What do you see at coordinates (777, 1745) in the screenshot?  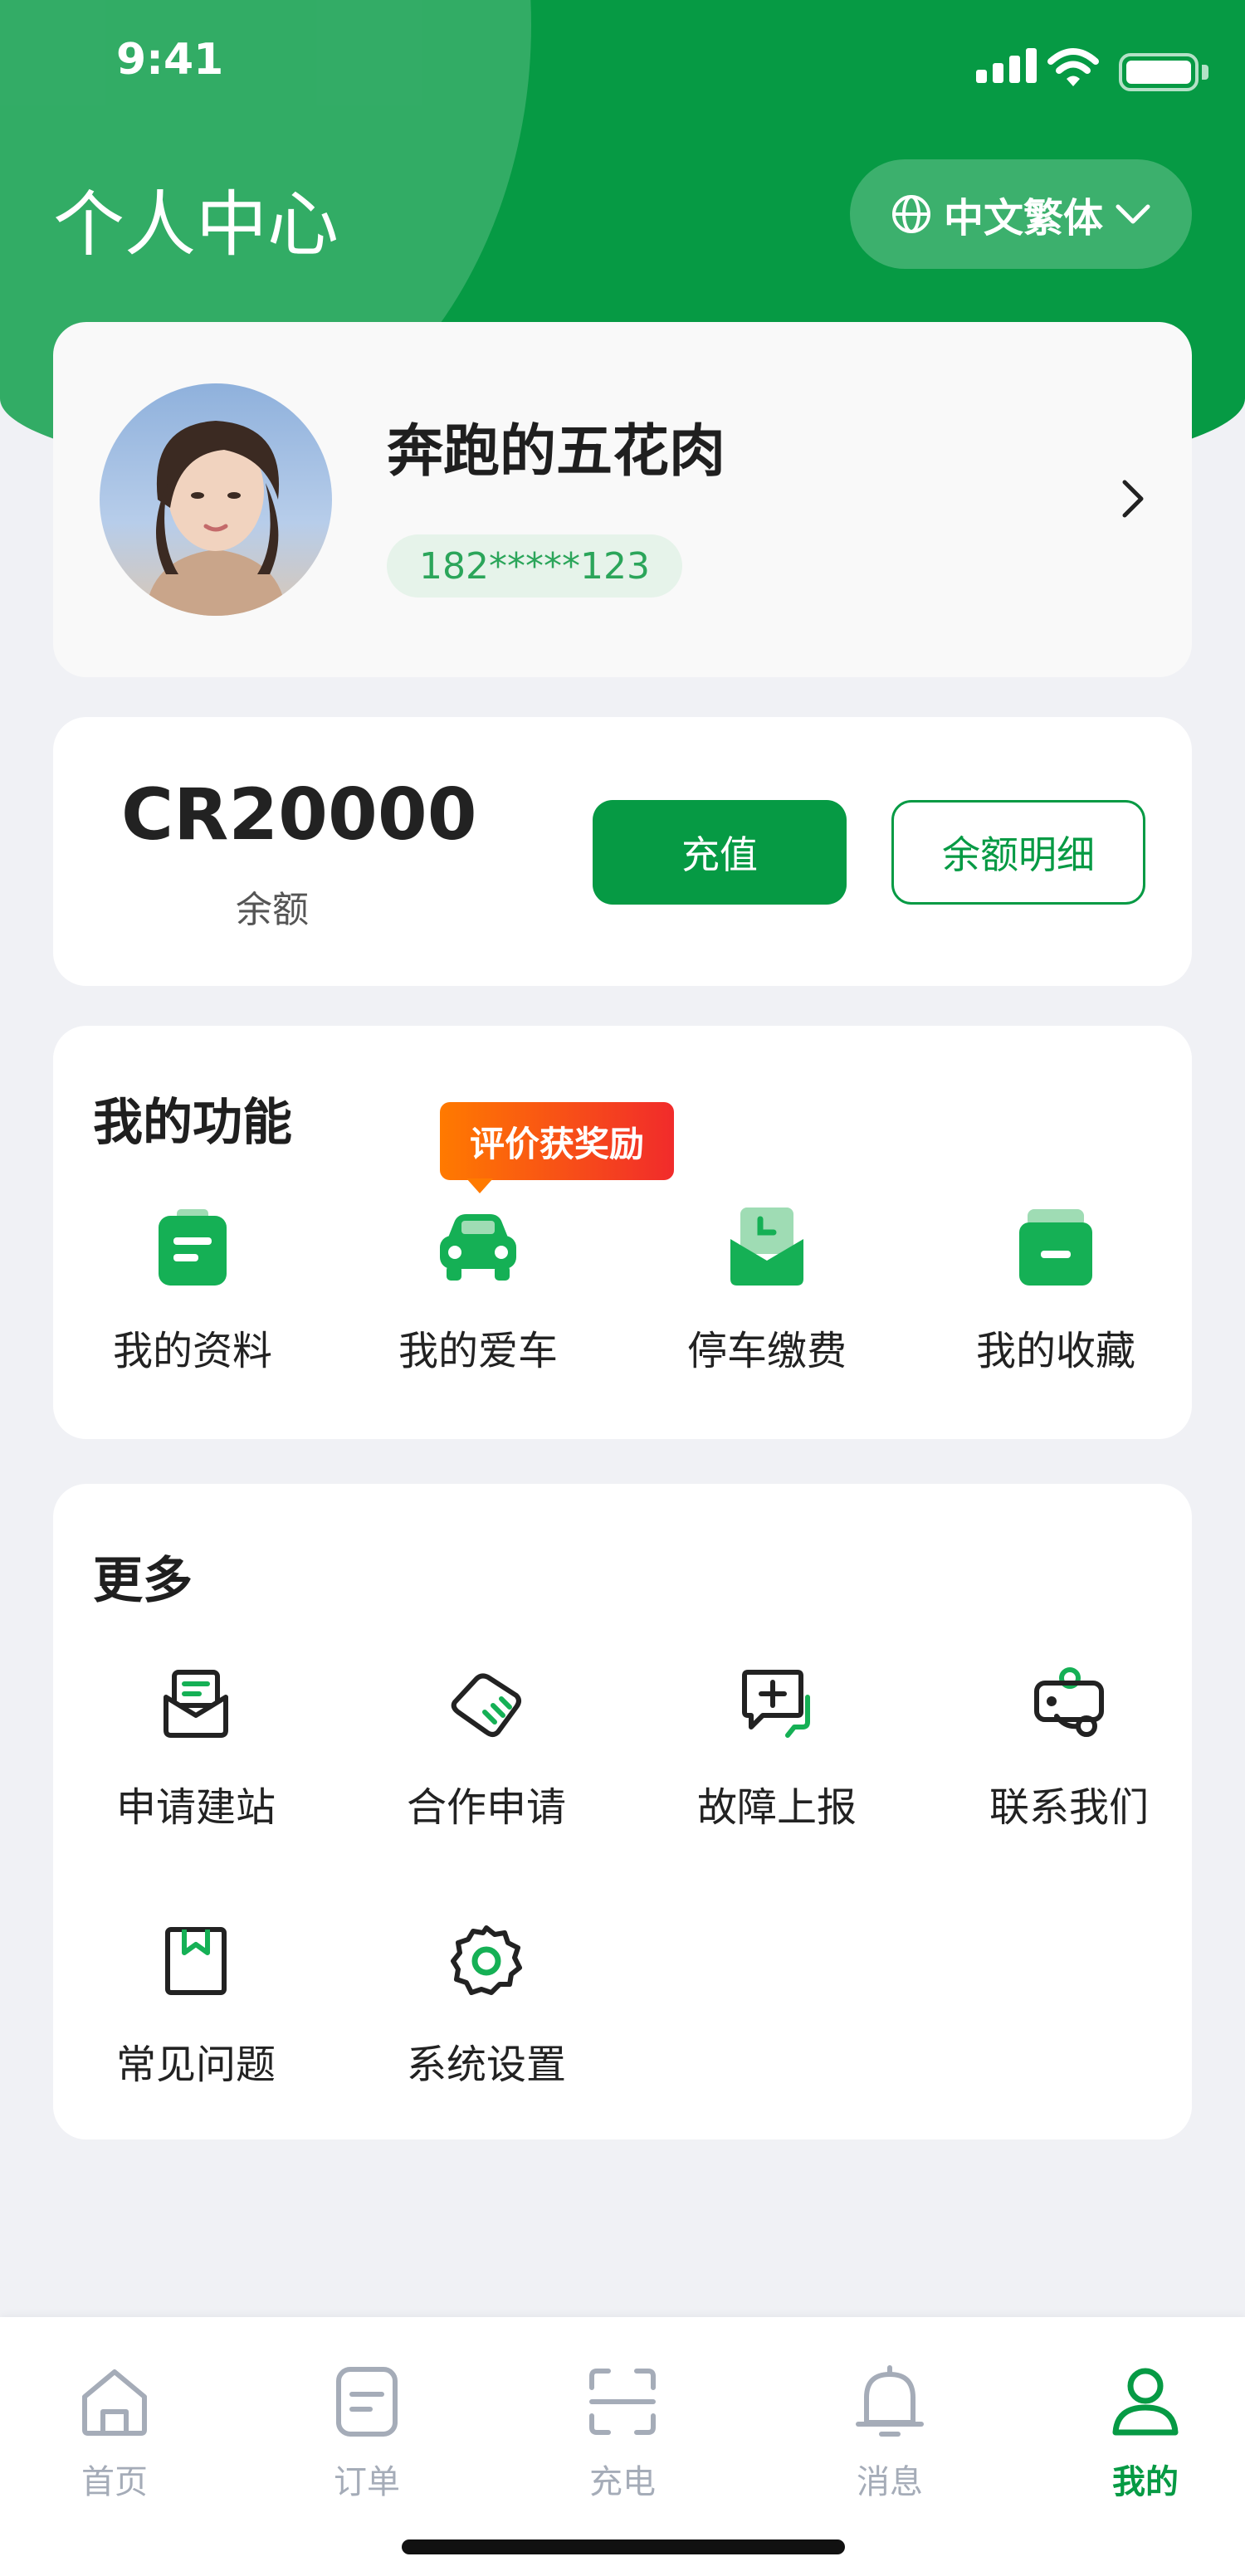 I see `more-item-report-fault: 故障上报` at bounding box center [777, 1745].